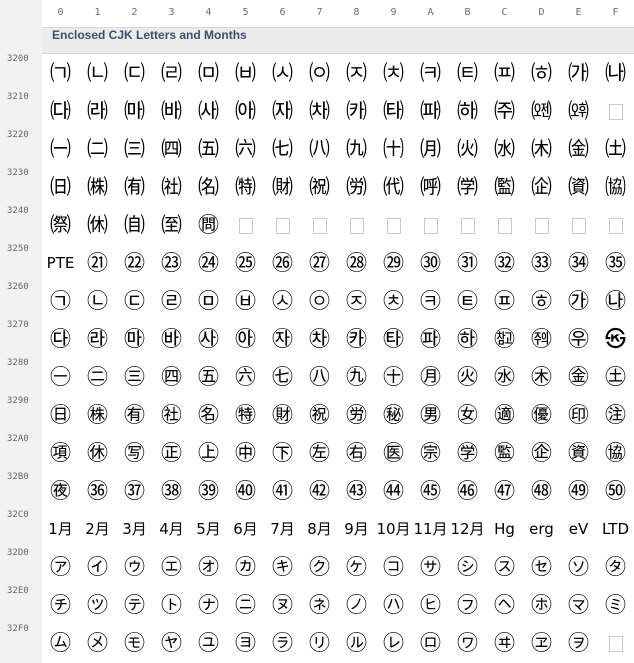 The image size is (634, 663). What do you see at coordinates (356, 377) in the screenshot?
I see `glyph-cell: ㊈` at bounding box center [356, 377].